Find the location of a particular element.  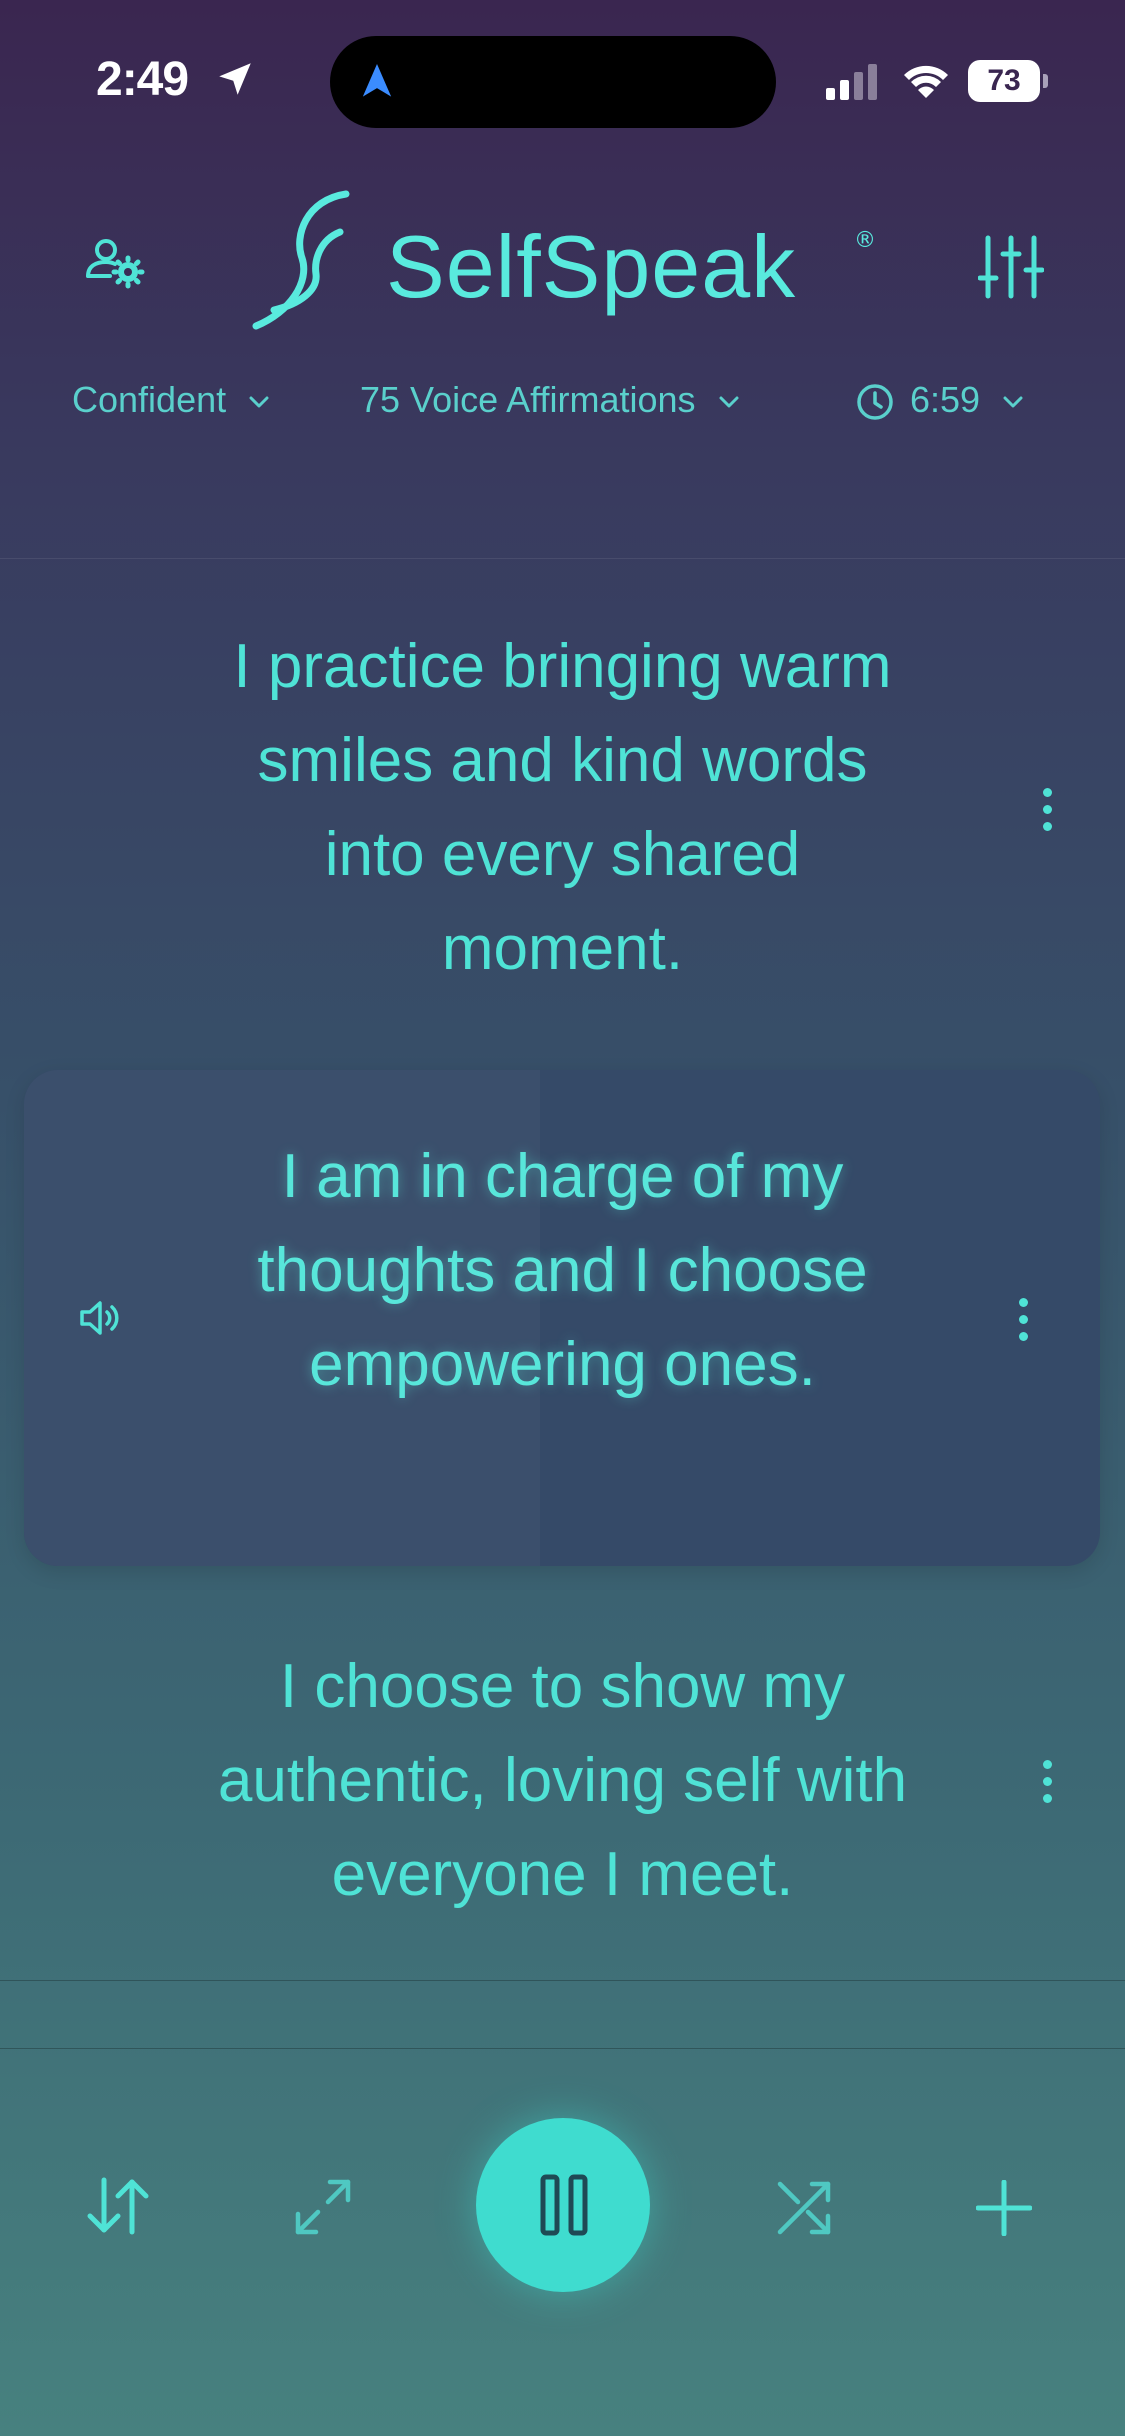

timer-dropdown: 6:59 is located at coordinates (940, 400).